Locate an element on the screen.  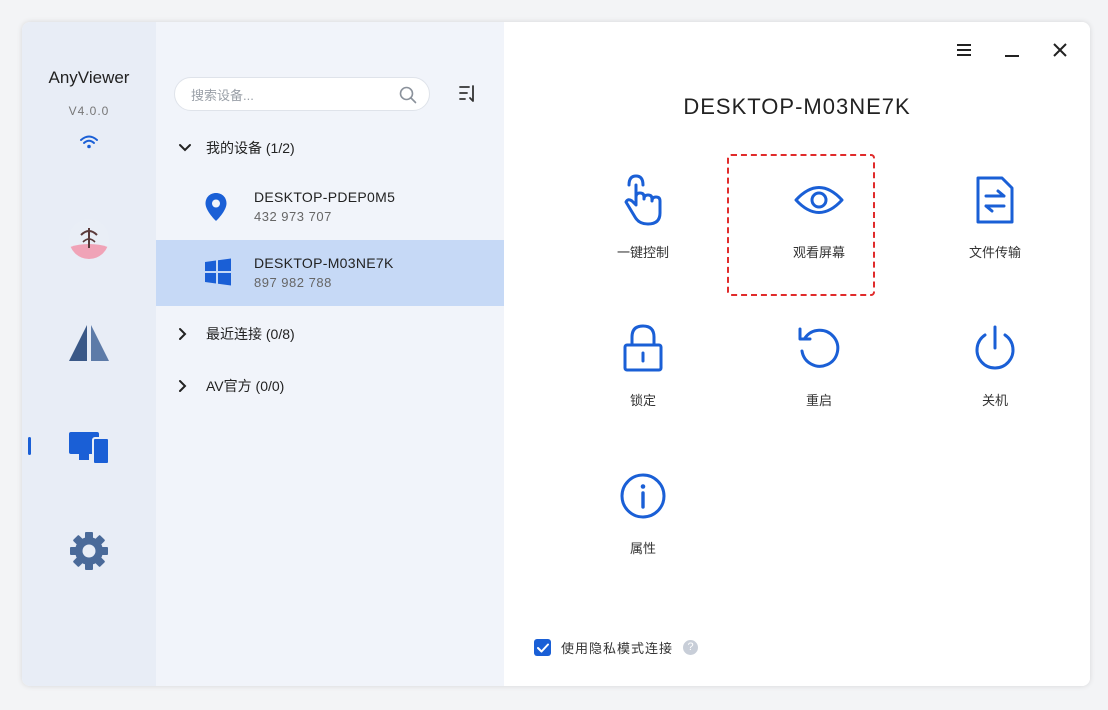
sort-icon is located at coordinates (468, 96).